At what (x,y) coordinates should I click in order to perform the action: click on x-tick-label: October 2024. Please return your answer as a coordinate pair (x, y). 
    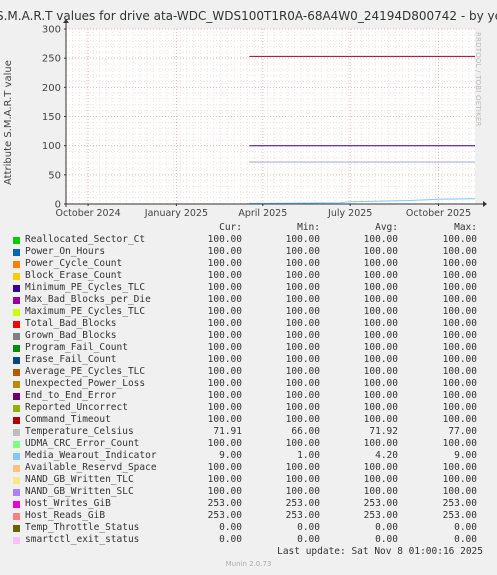
    Looking at the image, I should click on (87, 213).